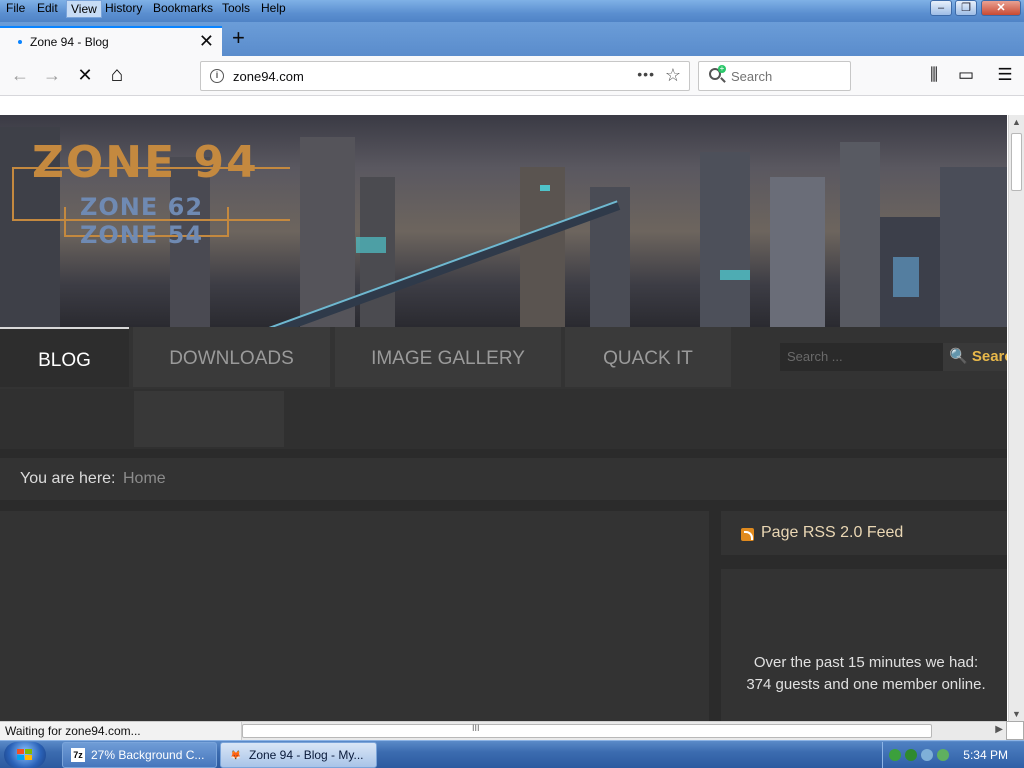 The image size is (1024, 768). Describe the element at coordinates (64, 357) in the screenshot. I see `nav-blog: BLOG` at that location.